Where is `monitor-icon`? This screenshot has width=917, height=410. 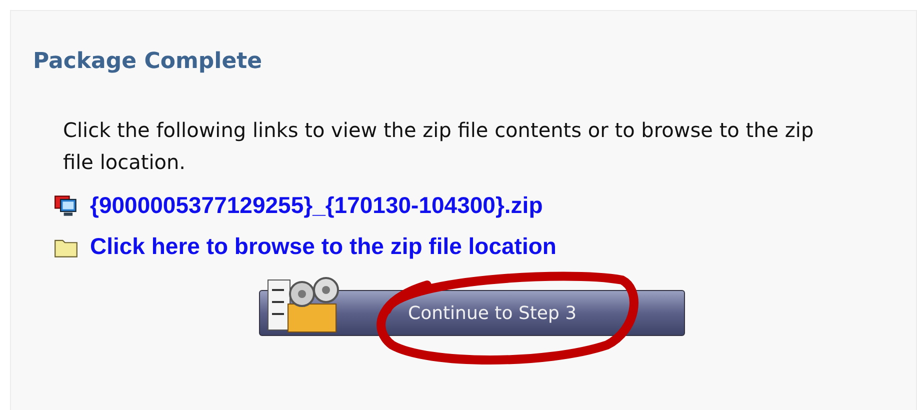 monitor-icon is located at coordinates (66, 206).